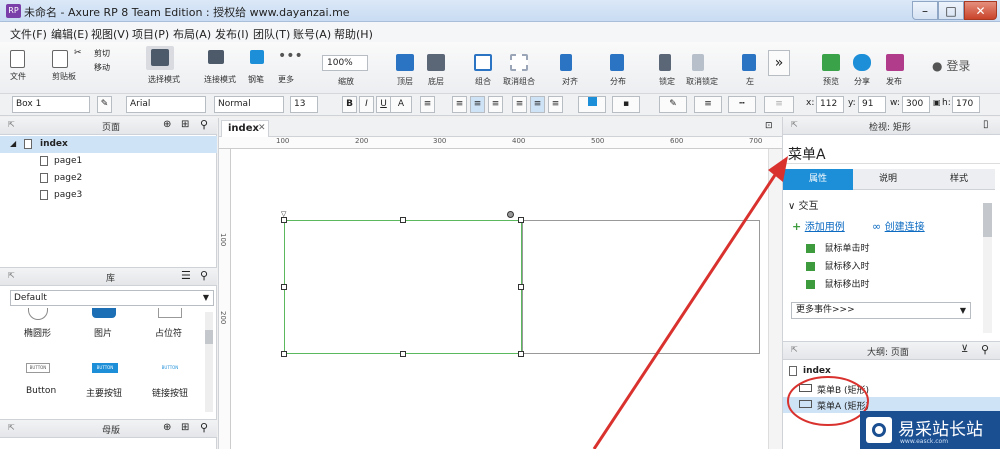 This screenshot has width=1000, height=449. I want to click on watermark-logo-icon, so click(879, 430).